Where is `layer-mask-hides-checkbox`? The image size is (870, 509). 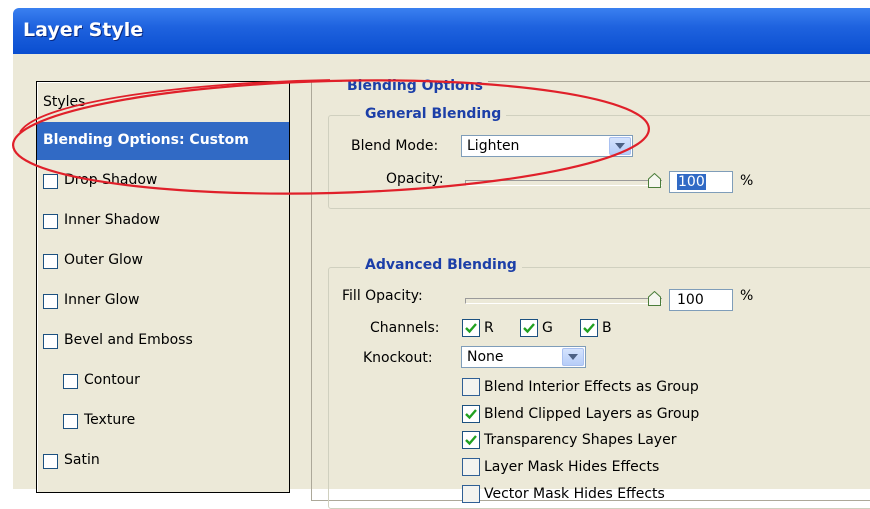
layer-mask-hides-checkbox is located at coordinates (471, 467).